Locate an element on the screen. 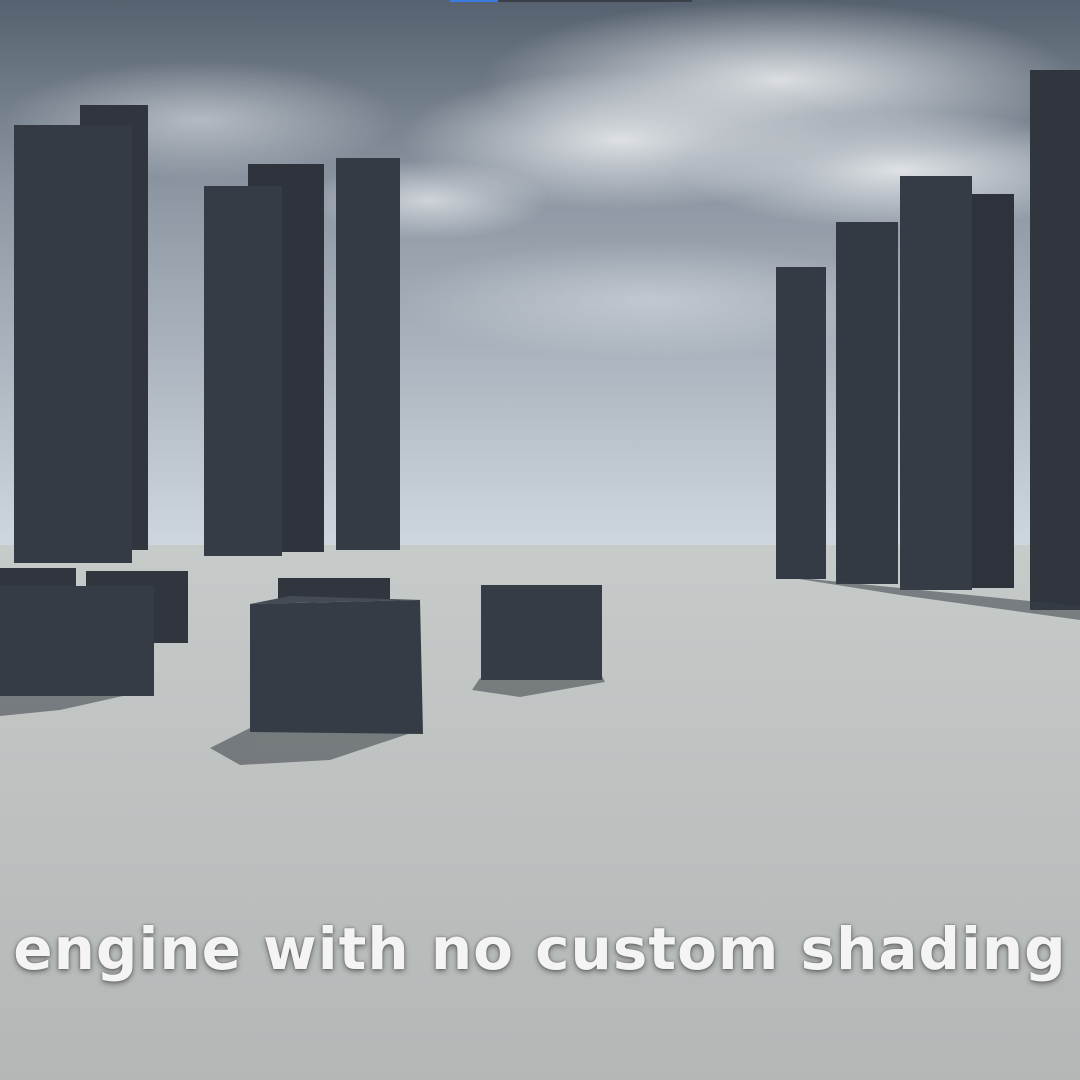  video-progress-bar is located at coordinates (571, 1).